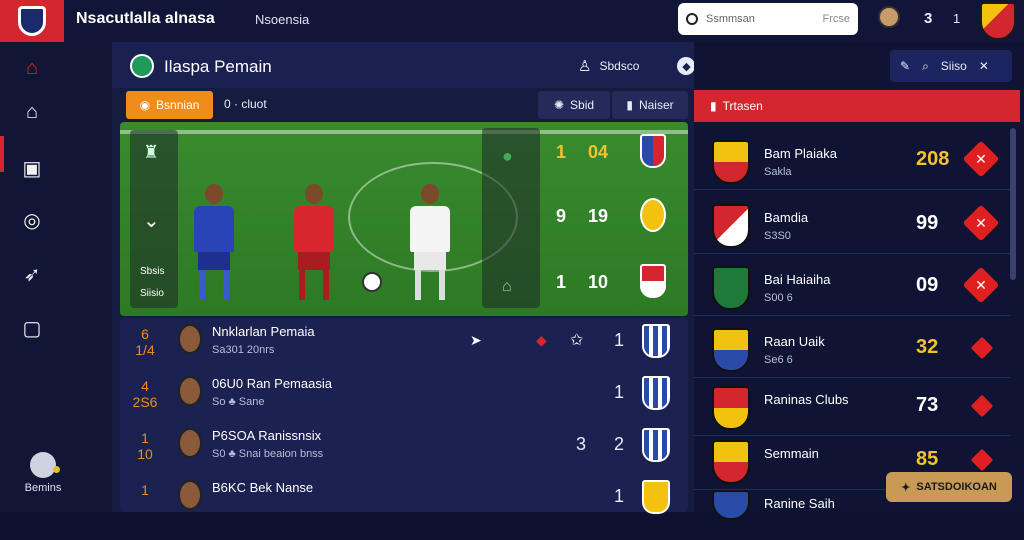 This screenshot has width=1024, height=540. What do you see at coordinates (43, 473) in the screenshot?
I see `sidebar-bottom-item: Bemins` at bounding box center [43, 473].